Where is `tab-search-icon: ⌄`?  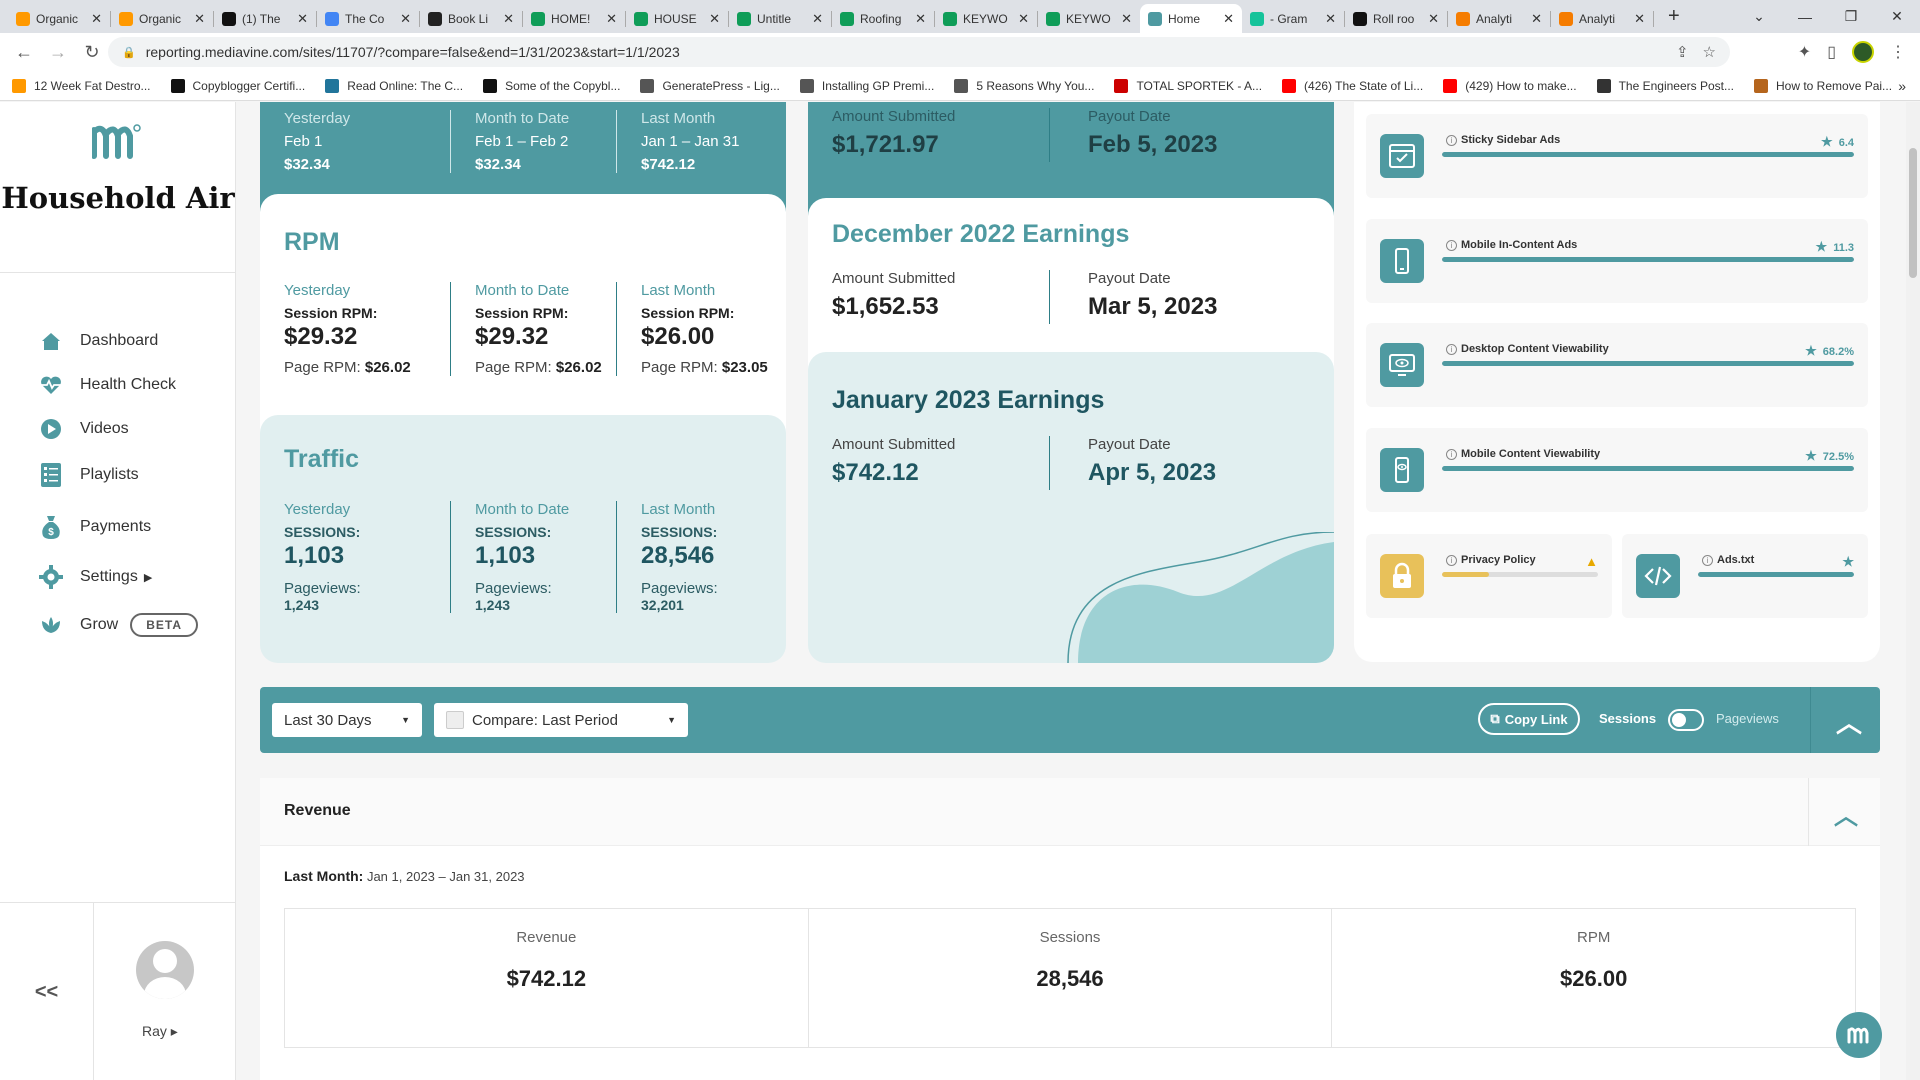 tab-search-icon: ⌄ is located at coordinates (1759, 16).